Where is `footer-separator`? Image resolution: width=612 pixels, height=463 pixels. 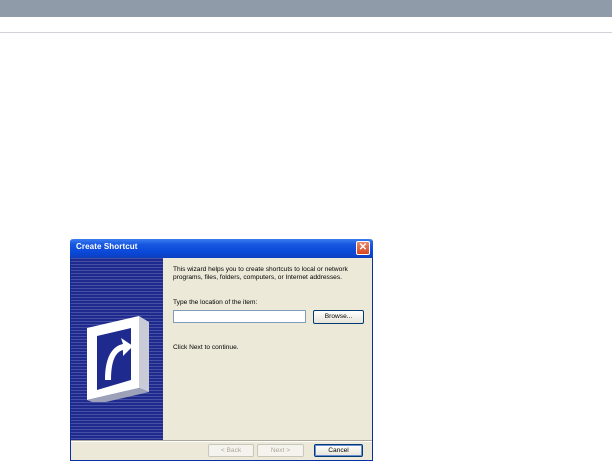 footer-separator is located at coordinates (221, 441).